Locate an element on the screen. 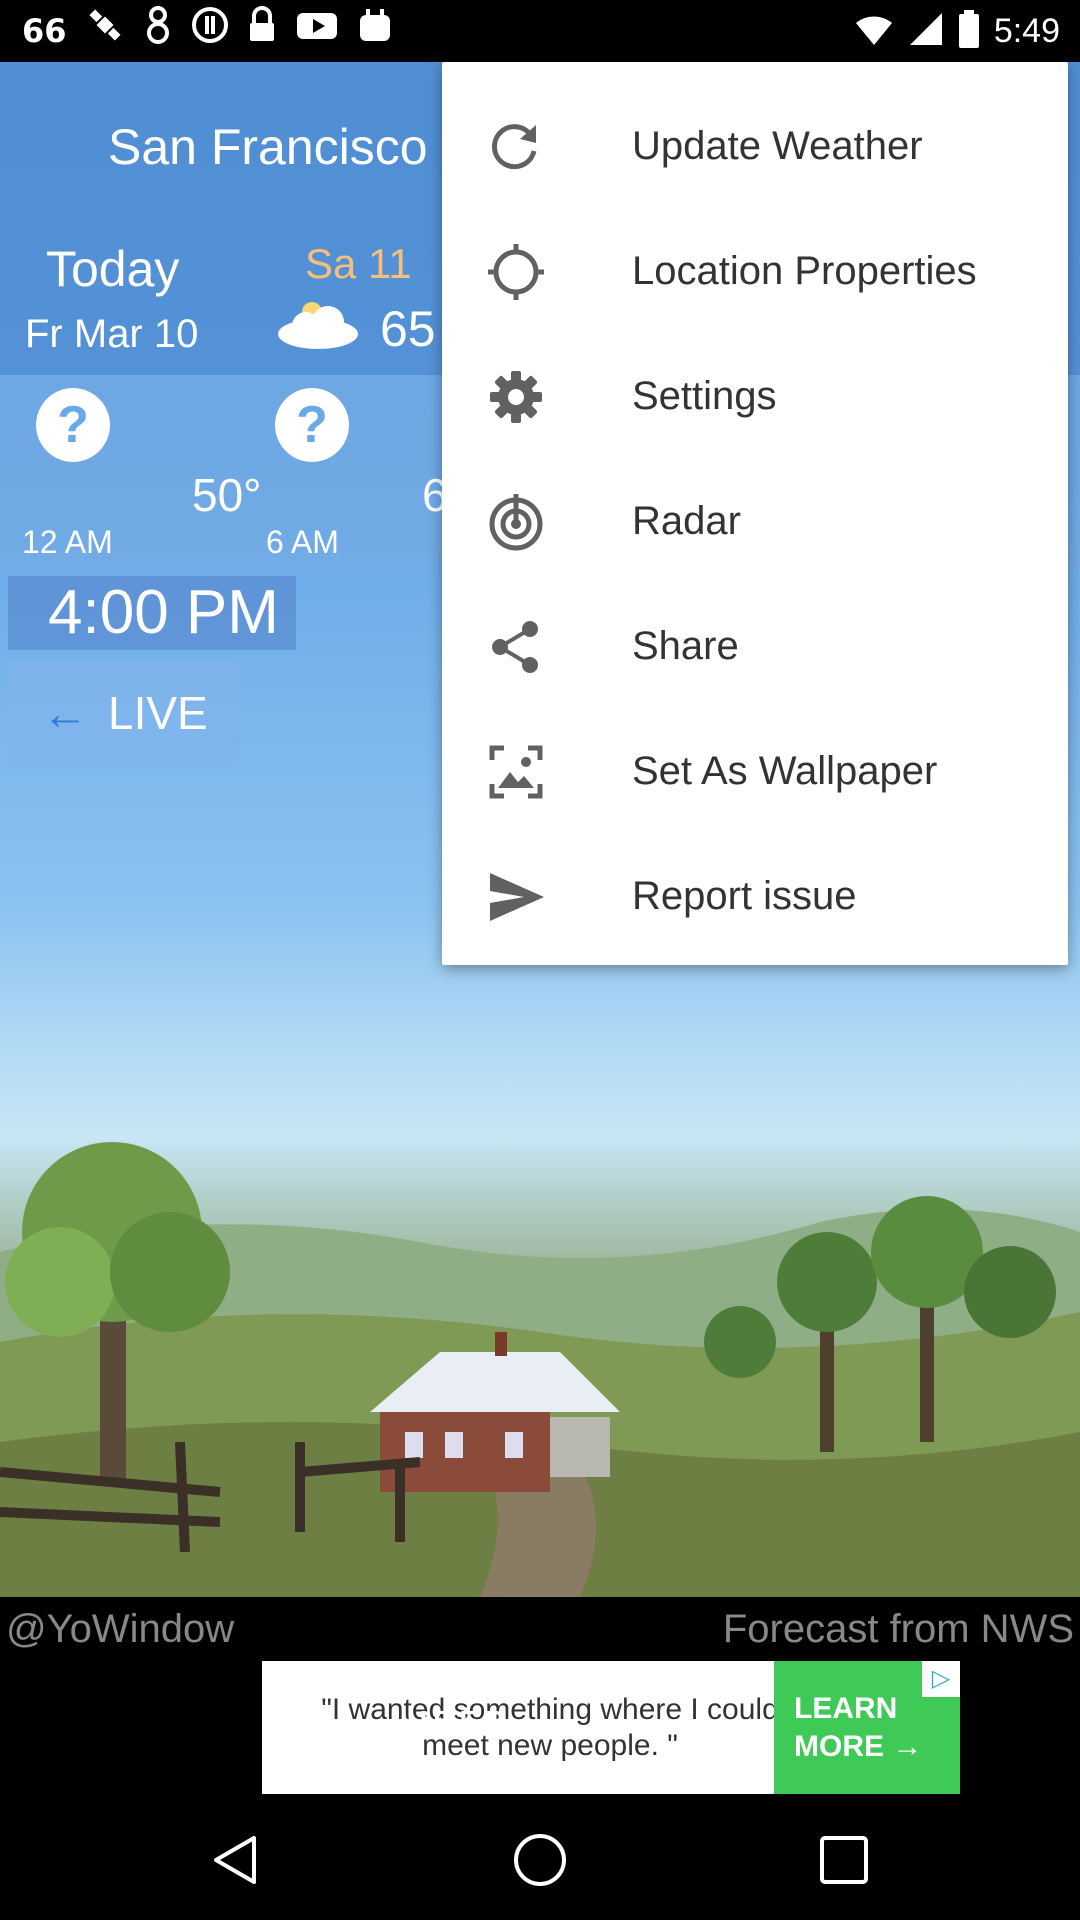  hour-label: 12 AM is located at coordinates (67, 542).